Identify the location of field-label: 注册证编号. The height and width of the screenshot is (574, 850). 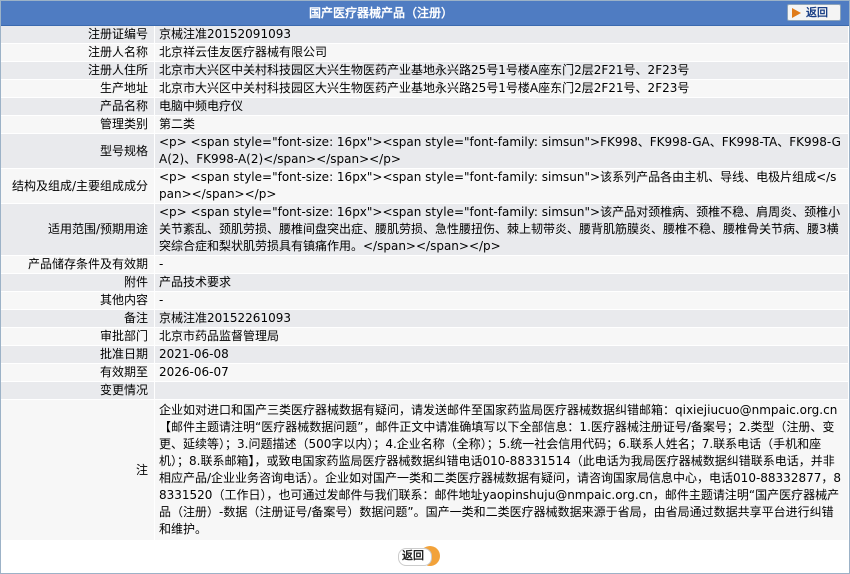
(78, 35).